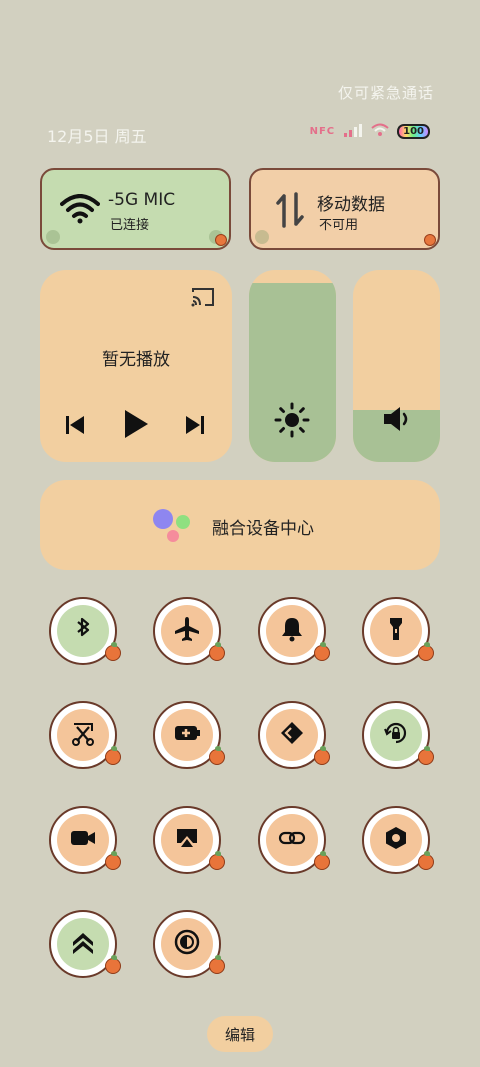 This screenshot has width=480, height=1067. I want to click on airplane-toggle-face, so click(187, 631).